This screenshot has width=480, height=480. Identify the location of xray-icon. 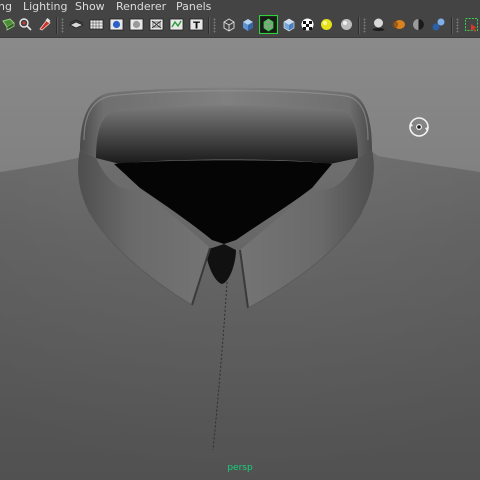
(288, 24).